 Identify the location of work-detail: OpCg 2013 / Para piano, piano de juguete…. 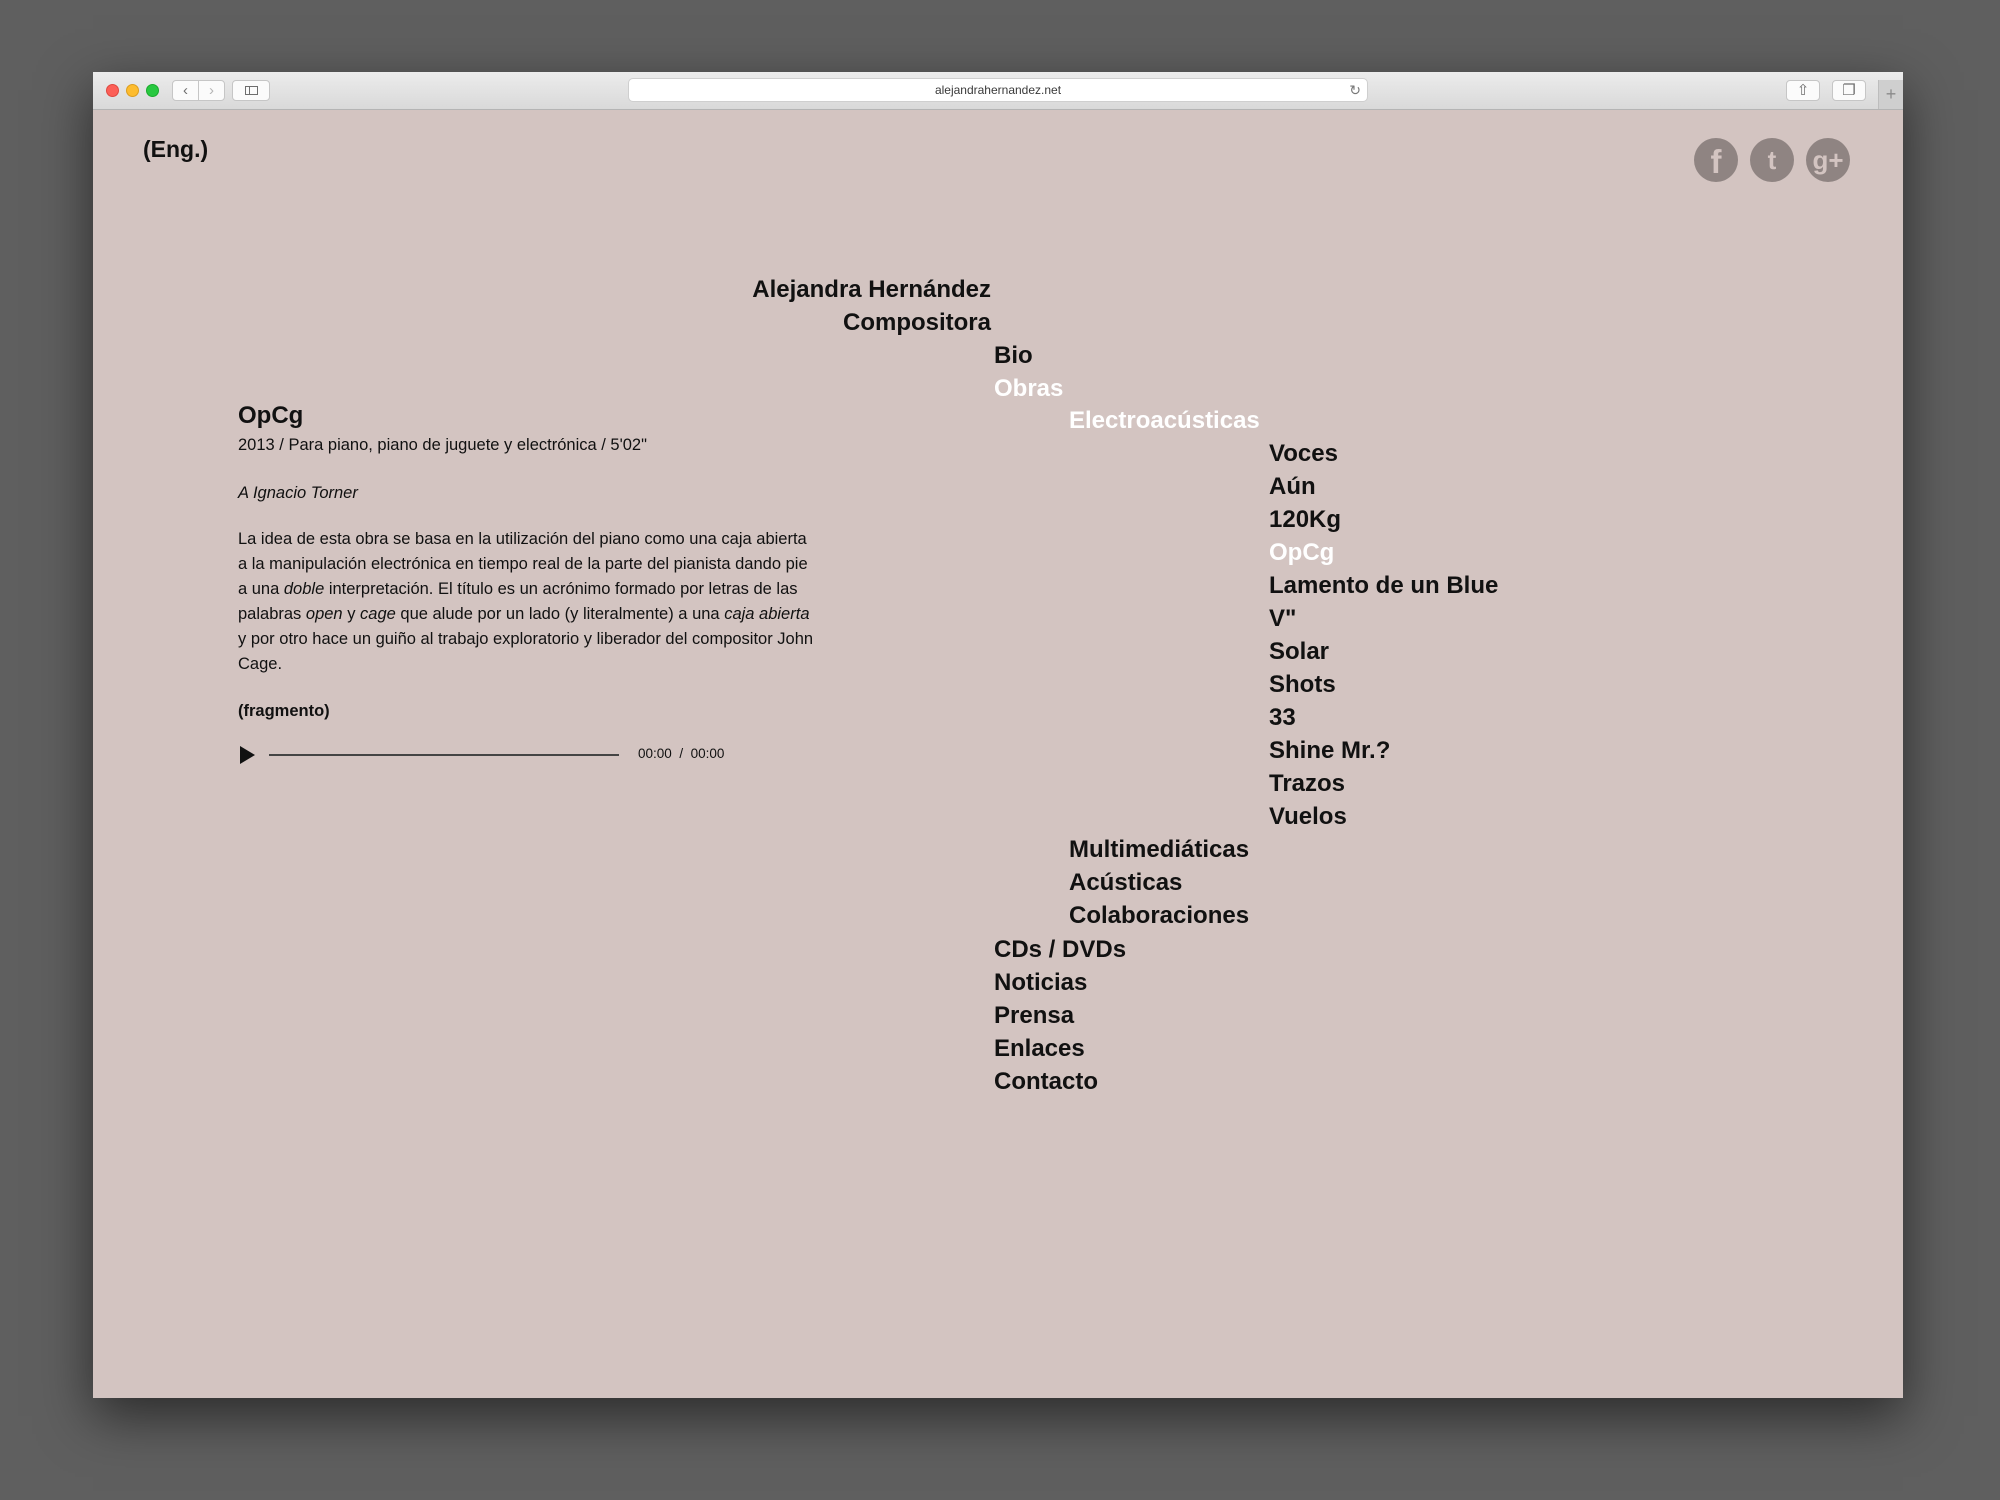
(528, 584).